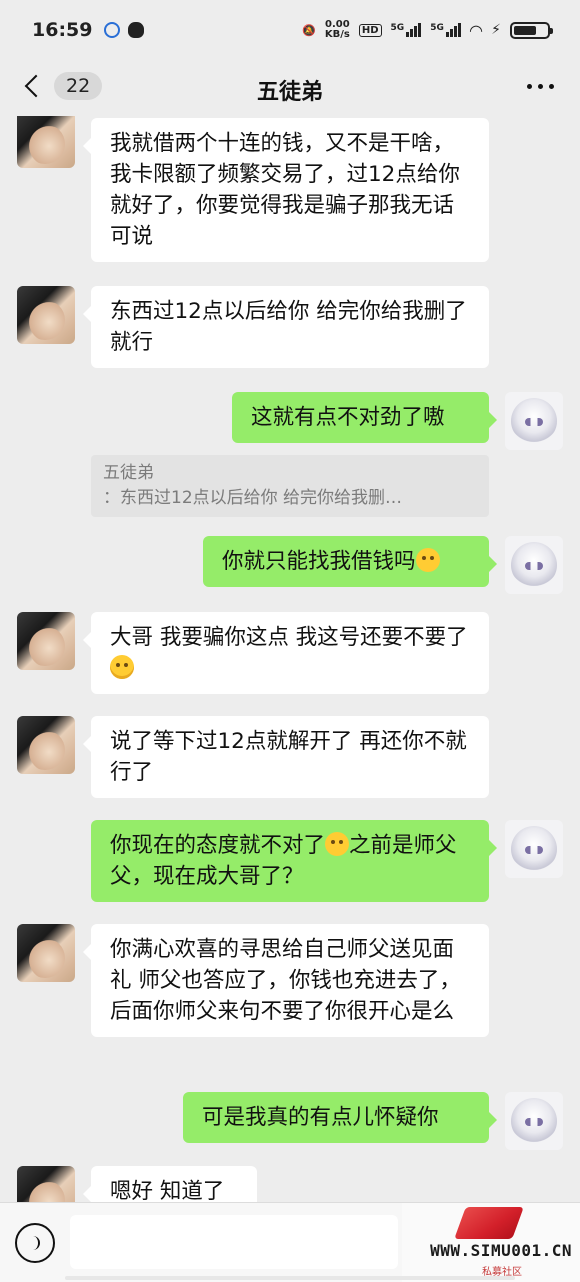 This screenshot has height=1282, width=580. Describe the element at coordinates (437, 28) in the screenshot. I see `sim2-label: 5G` at that location.